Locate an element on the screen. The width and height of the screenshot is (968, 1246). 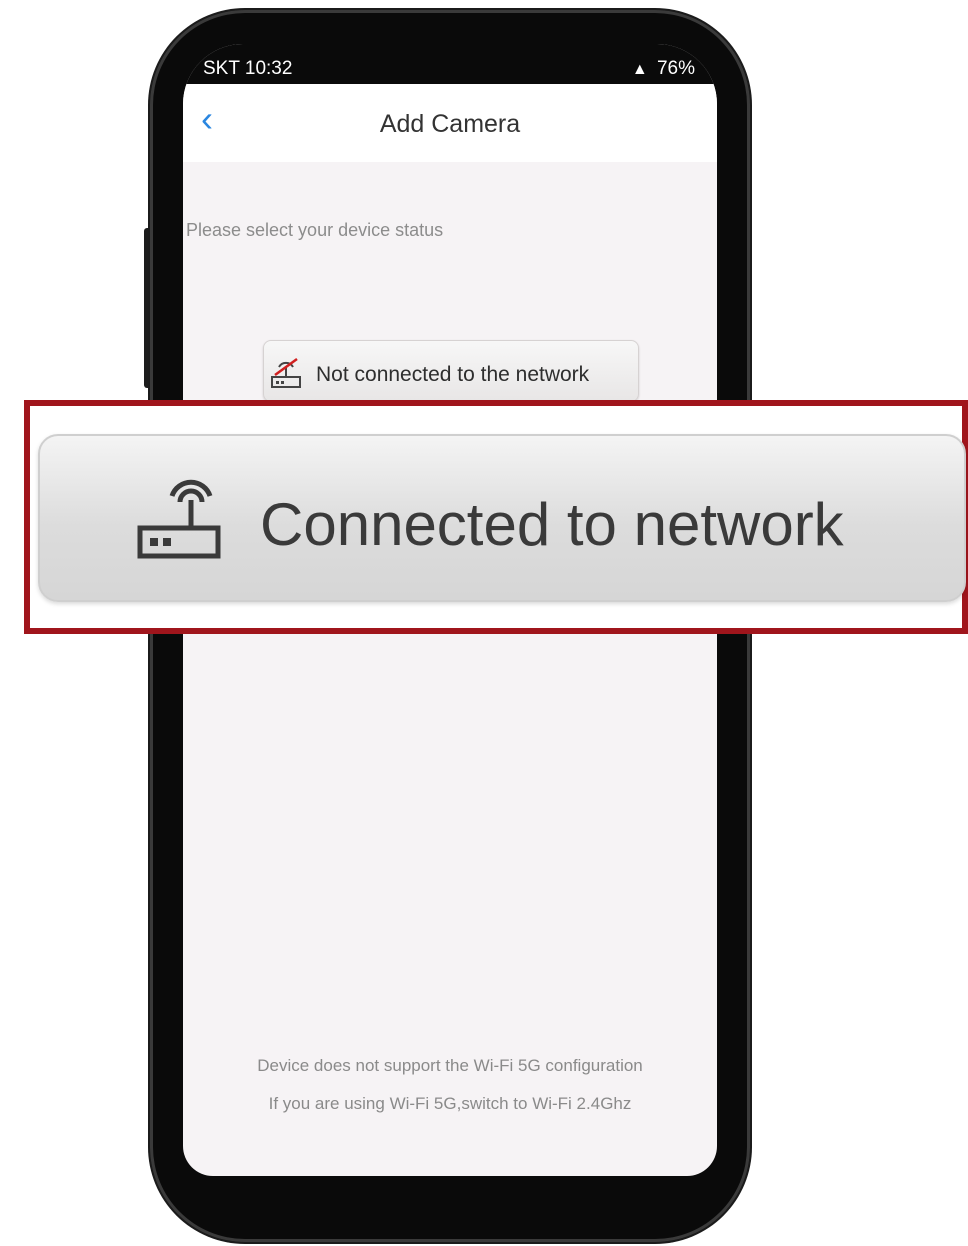
connected-label: Connected to network is located at coordinates (552, 524).